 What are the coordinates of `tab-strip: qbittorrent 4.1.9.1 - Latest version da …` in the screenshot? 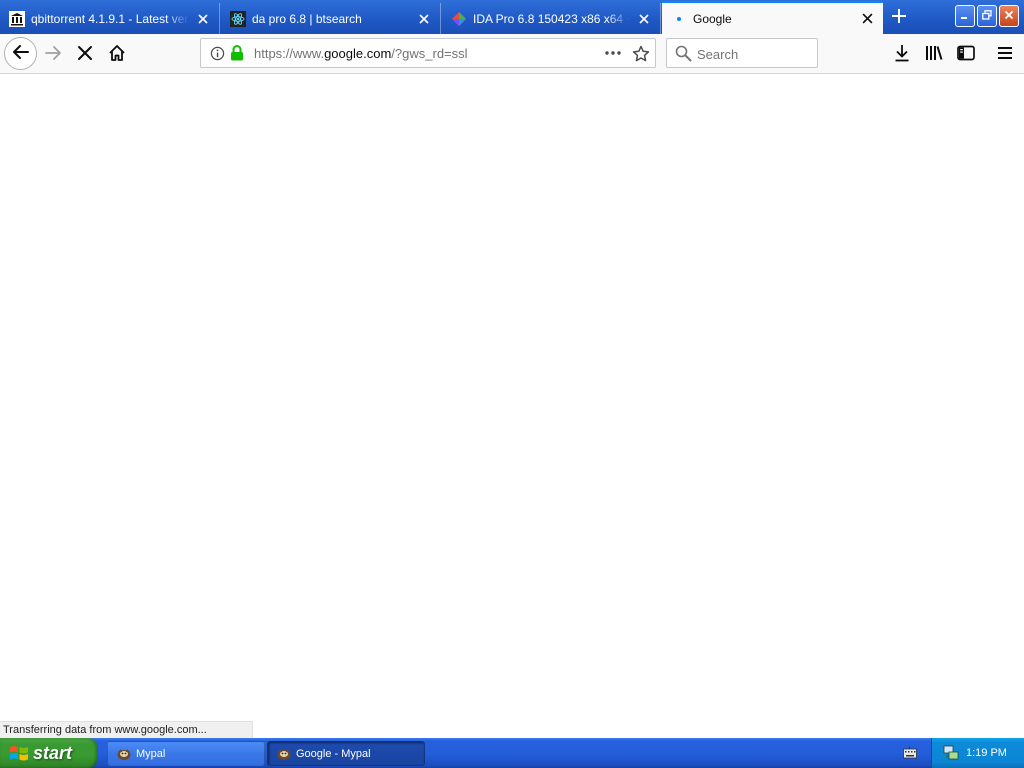 It's located at (512, 17).